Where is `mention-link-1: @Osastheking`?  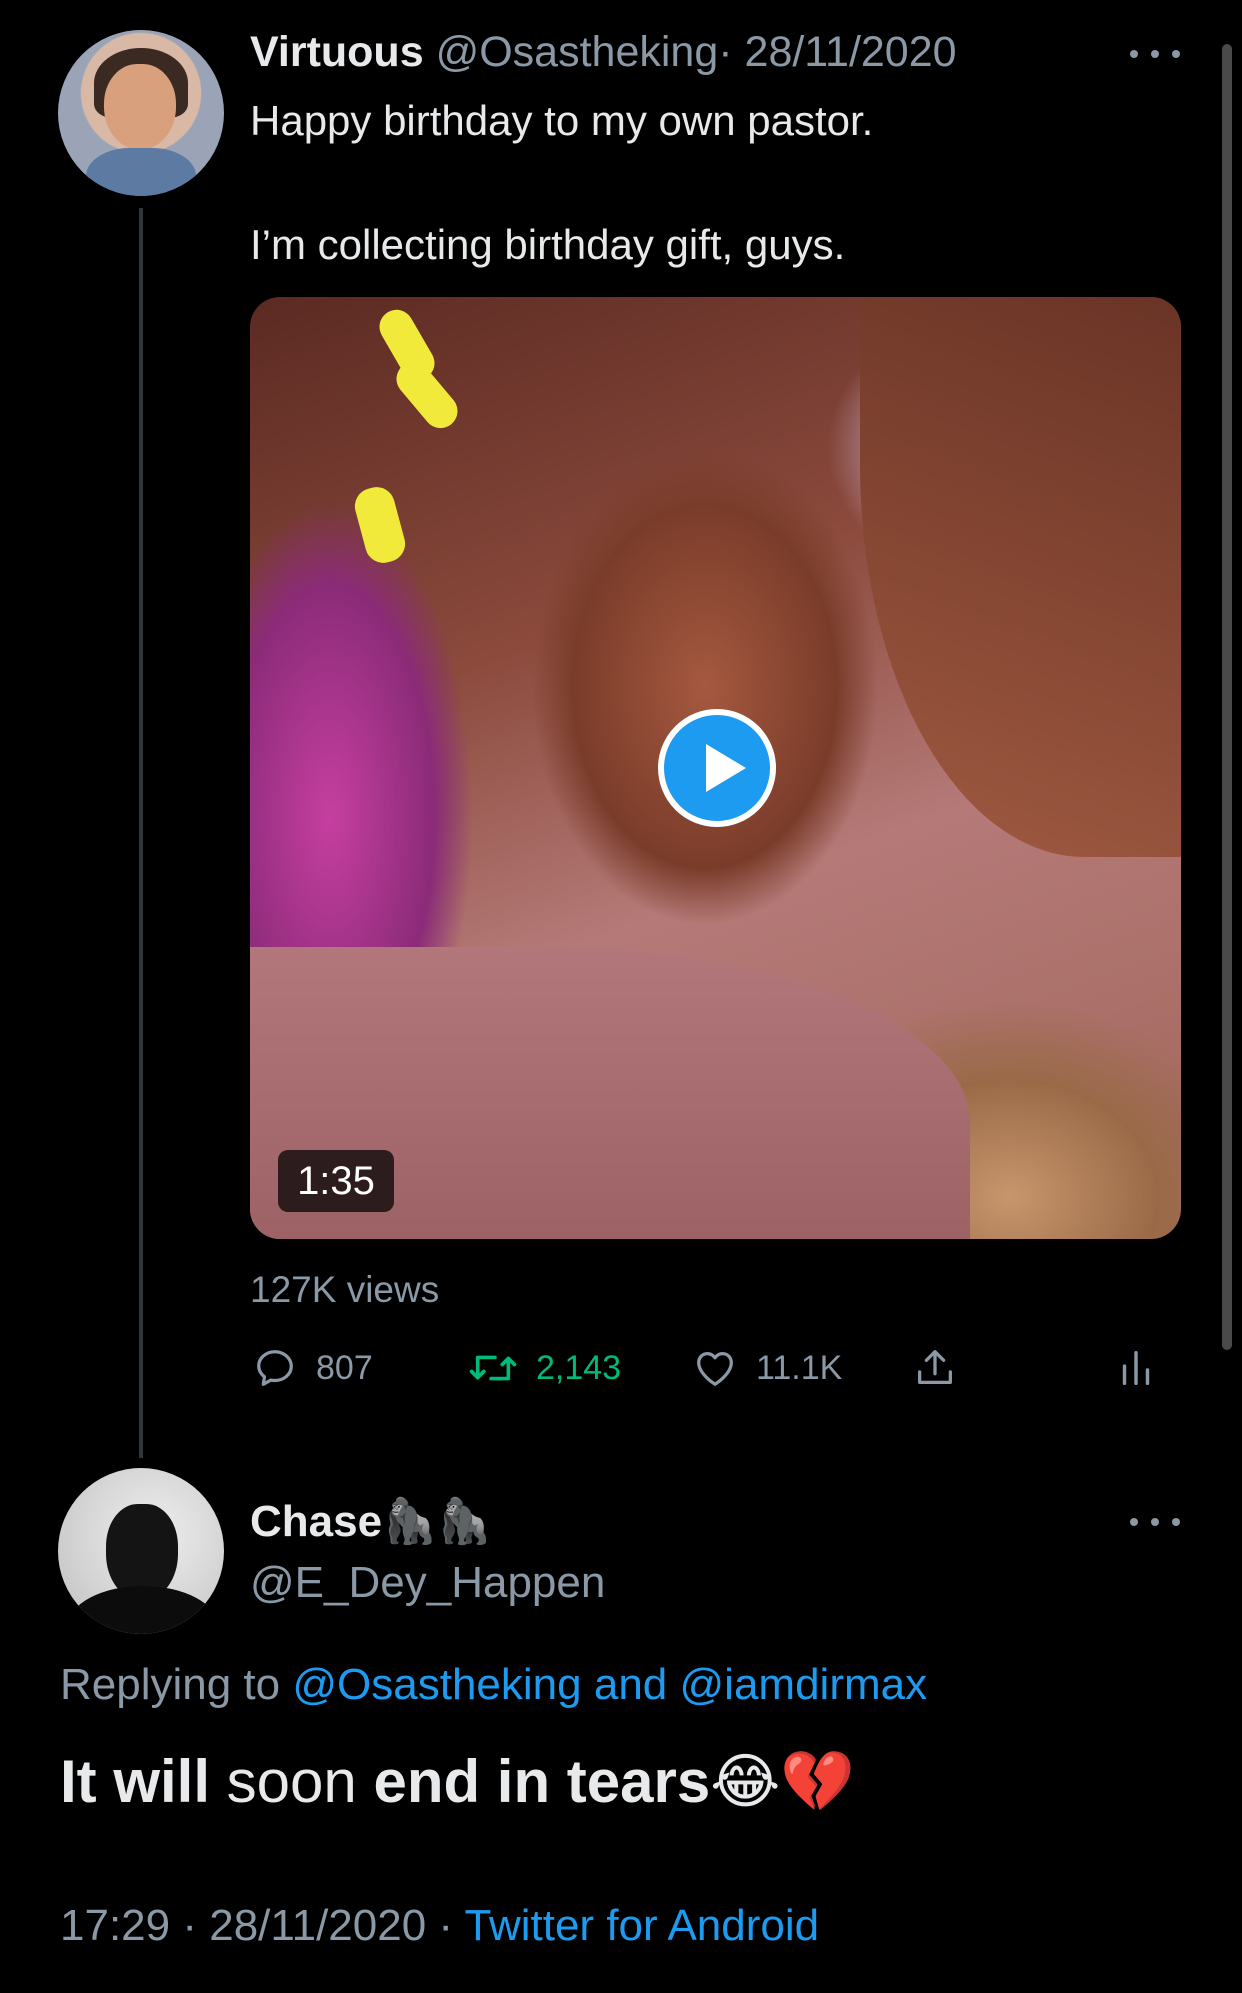 mention-link-1: @Osastheking is located at coordinates (436, 1684).